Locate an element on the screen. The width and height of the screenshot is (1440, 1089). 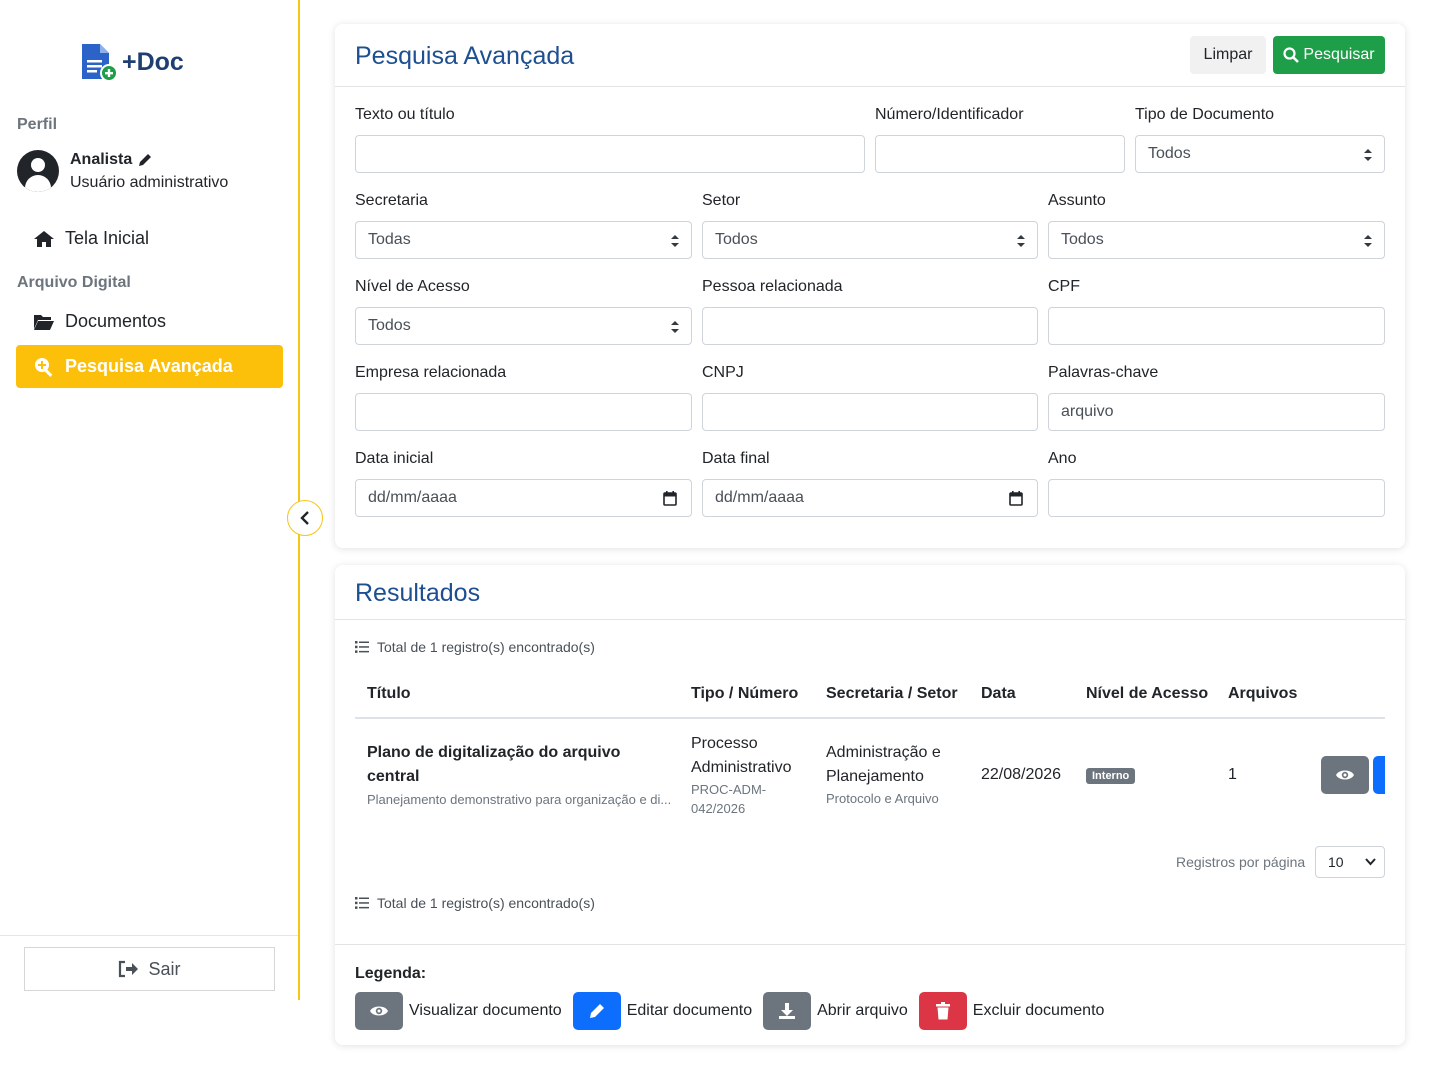
user-profile: Analista Usuário administrativo is located at coordinates (122, 171).